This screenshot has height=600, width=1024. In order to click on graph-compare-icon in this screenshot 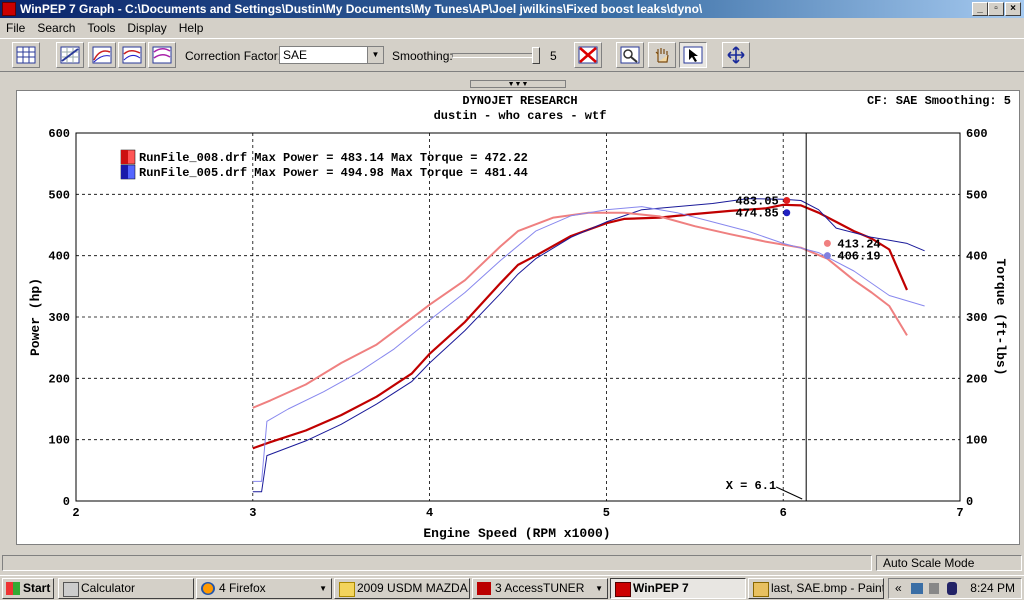, I will do `click(162, 55)`.